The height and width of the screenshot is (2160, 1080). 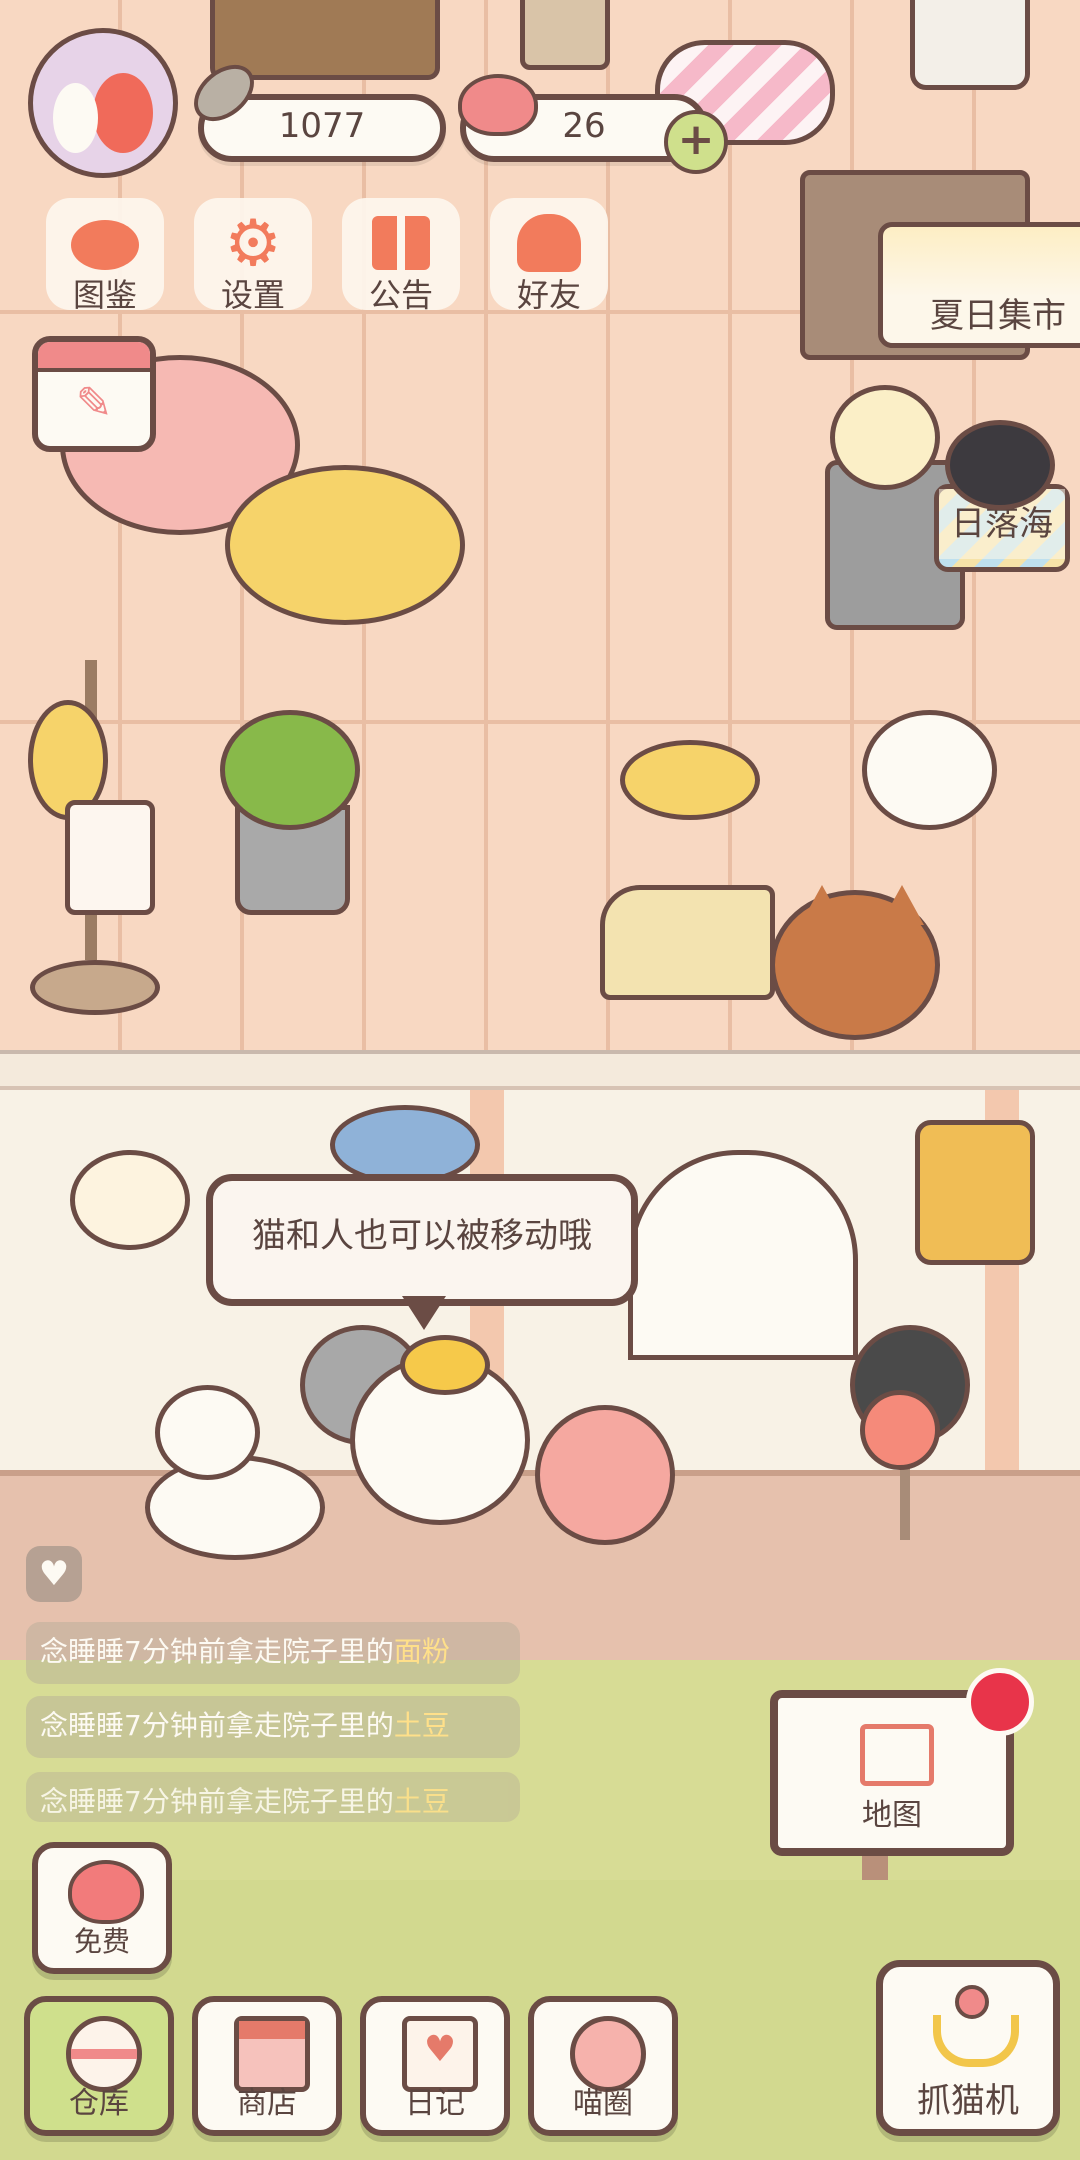 What do you see at coordinates (603, 2103) in the screenshot?
I see `tab-label: 喵圈` at bounding box center [603, 2103].